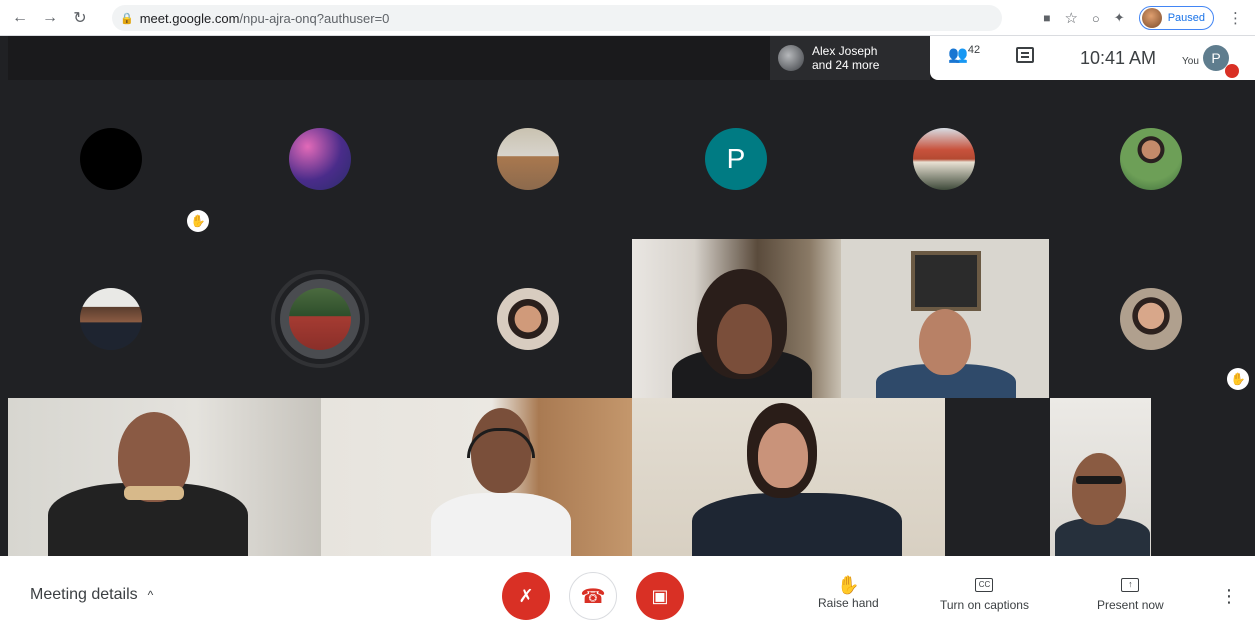  I want to click on extensions-puzzle-icon: ✦, so click(1119, 18).